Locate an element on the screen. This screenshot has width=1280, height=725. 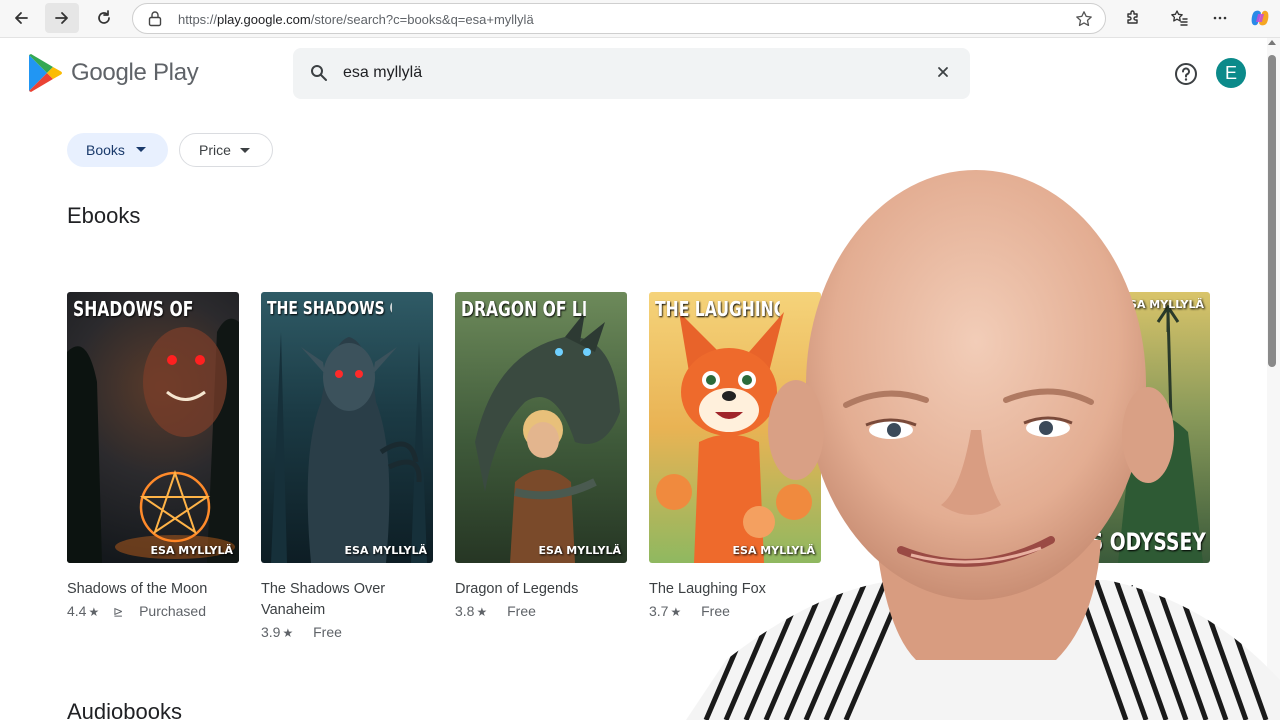
favorites-button is located at coordinates (1179, 18).